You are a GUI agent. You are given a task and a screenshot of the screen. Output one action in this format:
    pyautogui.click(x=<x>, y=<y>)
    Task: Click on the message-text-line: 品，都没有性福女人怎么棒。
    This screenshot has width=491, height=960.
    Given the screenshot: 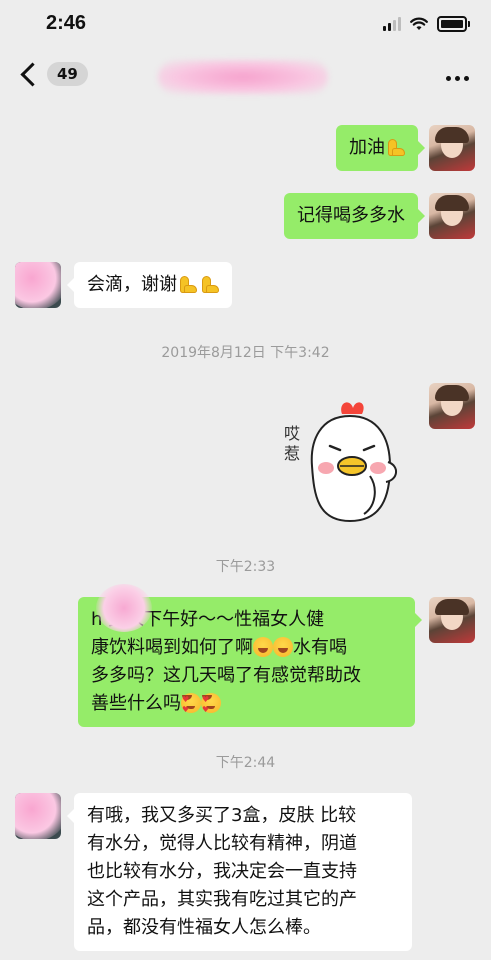 What is the action you would take?
    pyautogui.click(x=204, y=927)
    